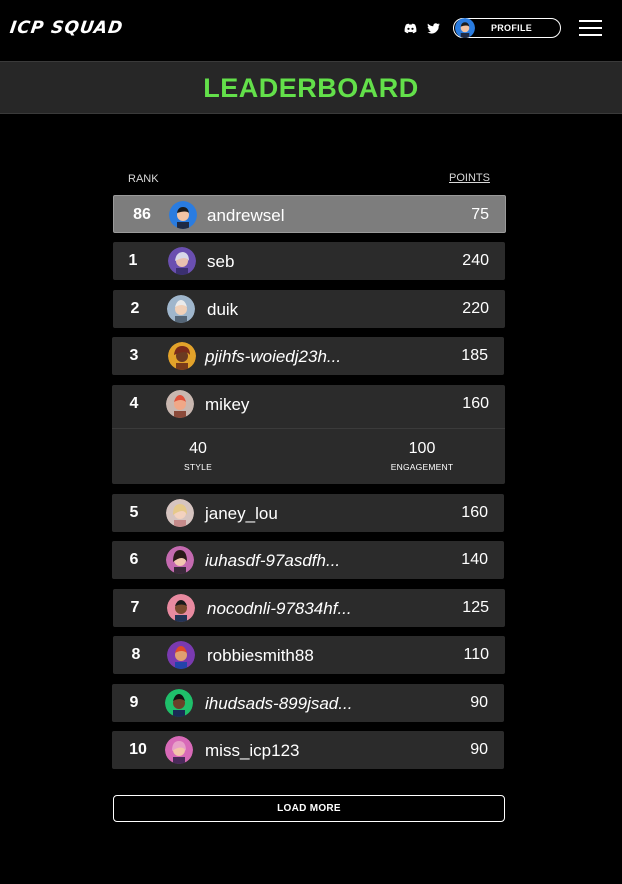 This screenshot has width=622, height=884. Describe the element at coordinates (134, 403) in the screenshot. I see `rank-number: 4` at that location.